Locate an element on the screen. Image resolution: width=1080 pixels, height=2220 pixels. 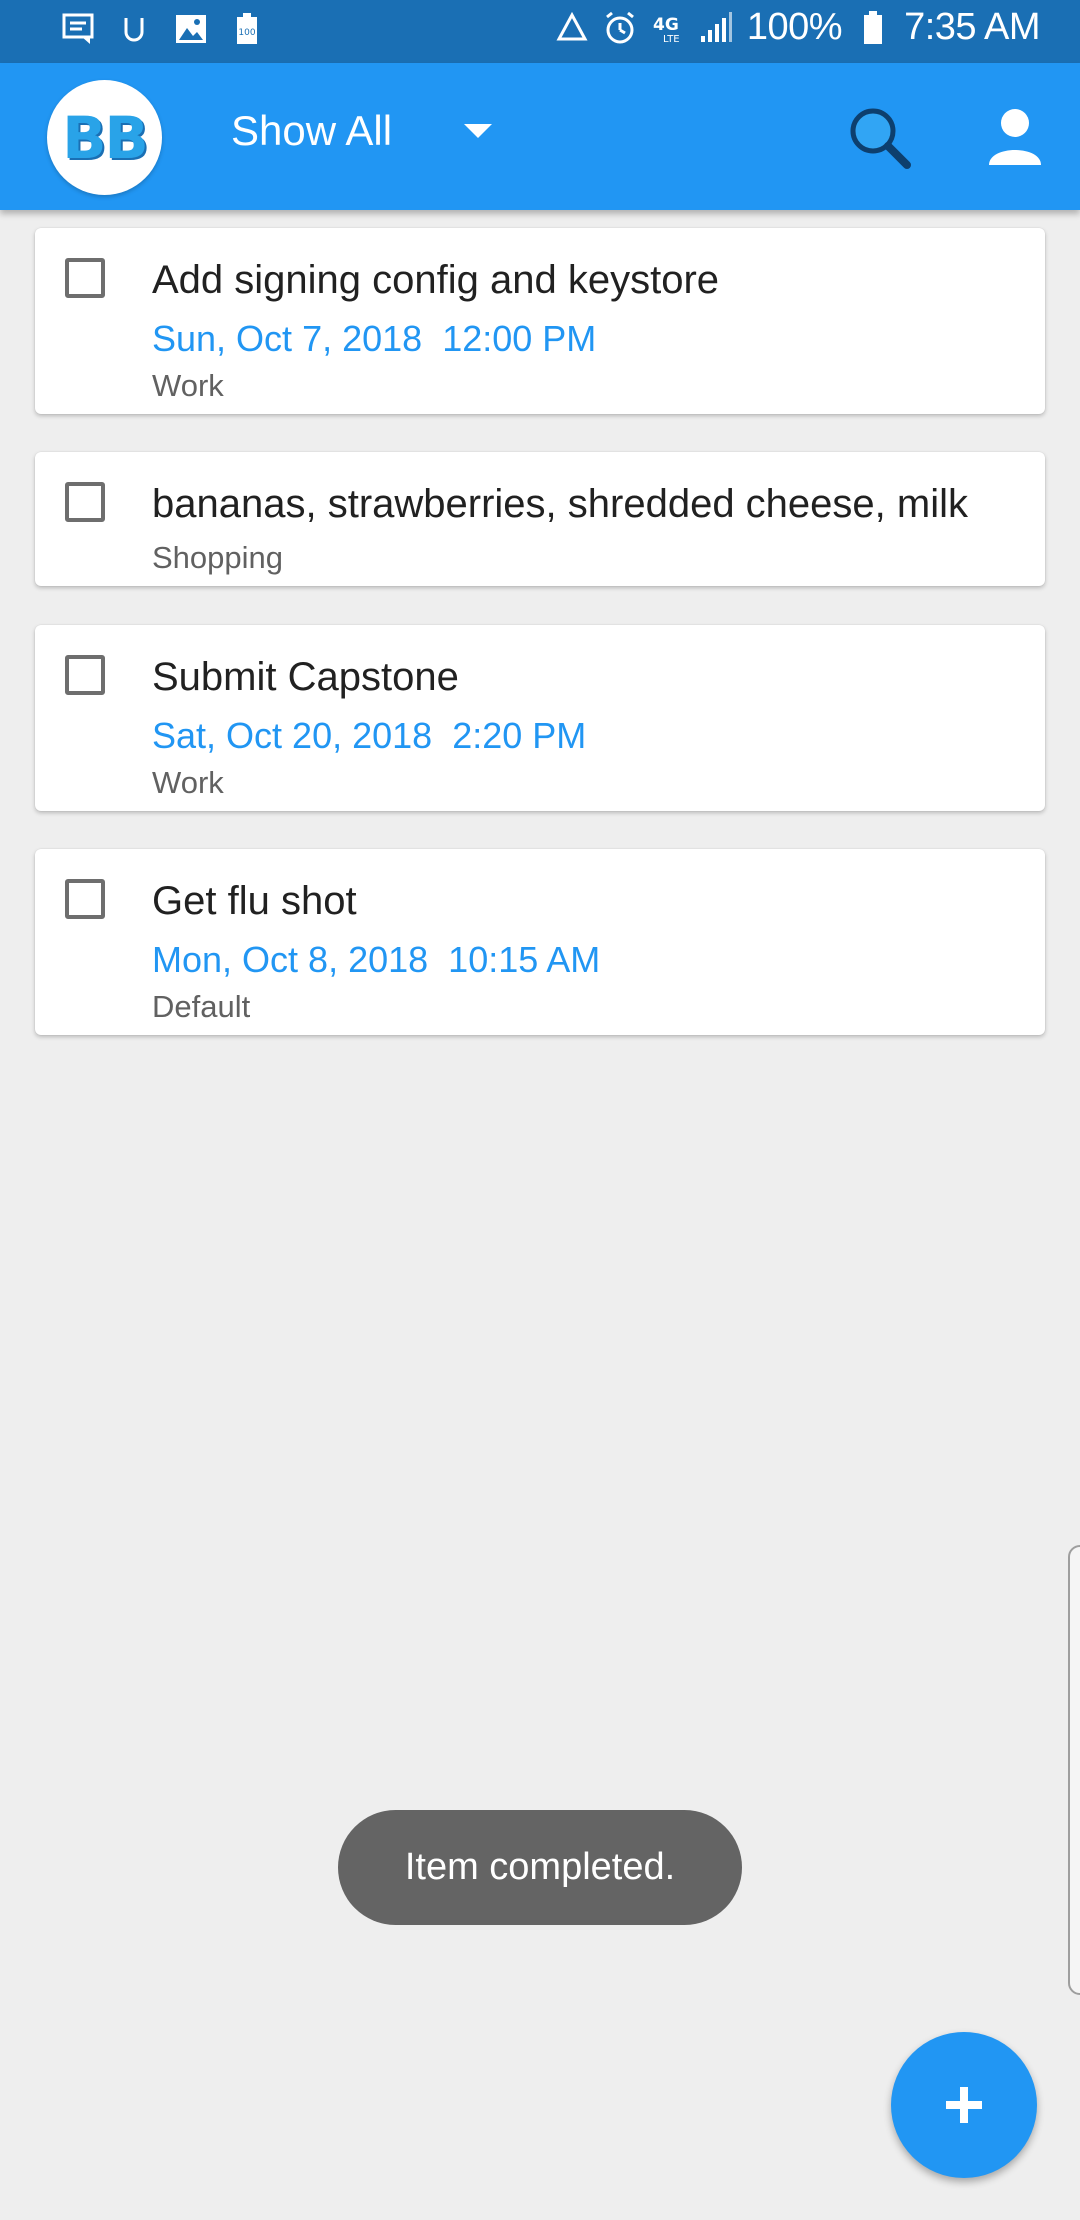
search-button is located at coordinates (880, 138).